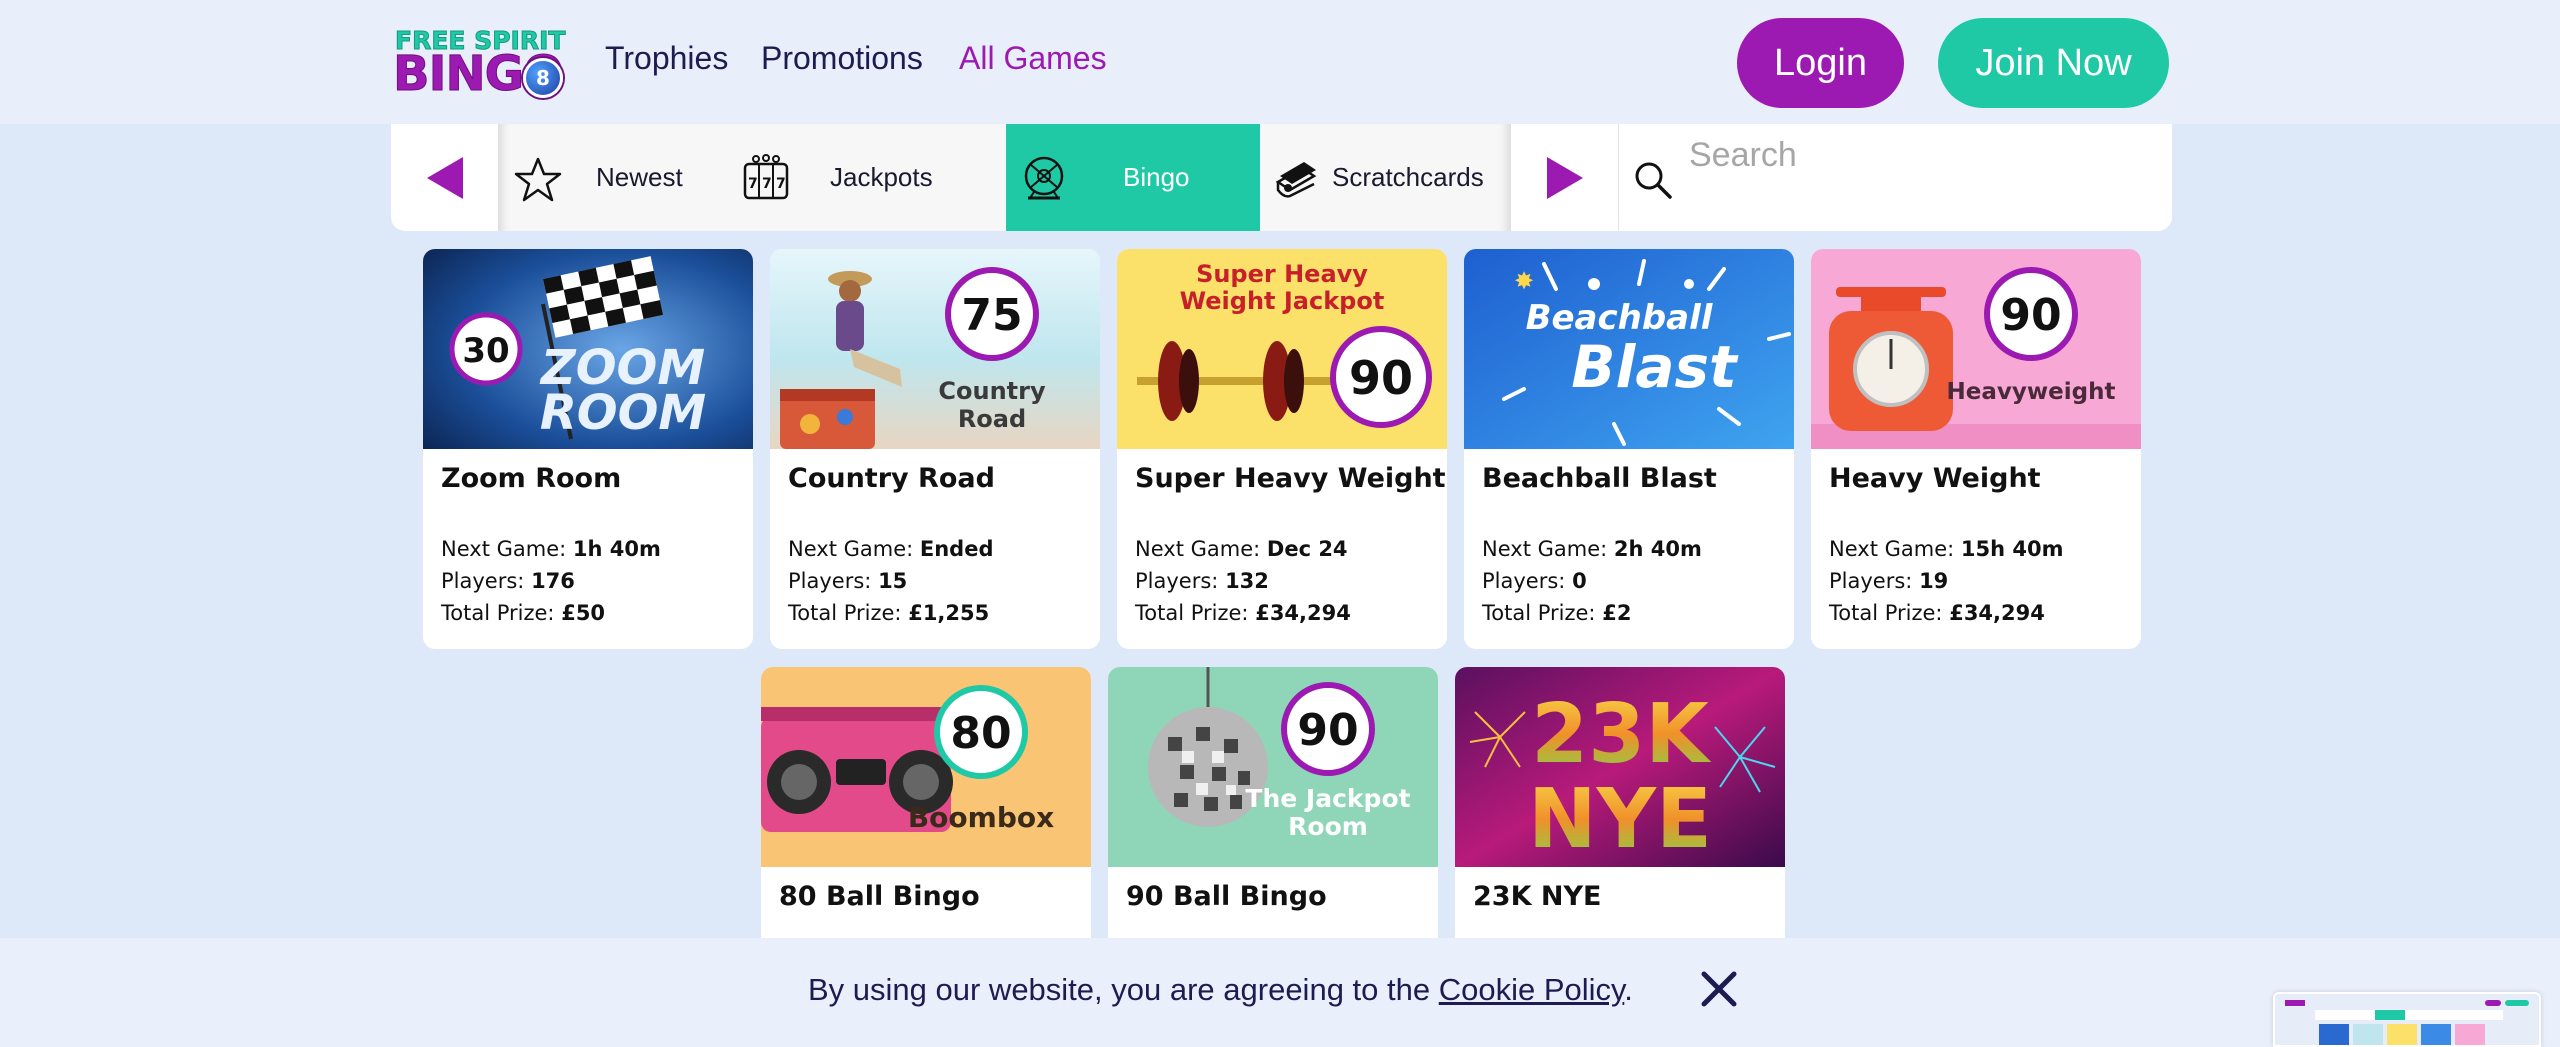  I want to click on free-spirit-bingo-logo: FREE SPIRIT BINGO 8, so click(480, 64).